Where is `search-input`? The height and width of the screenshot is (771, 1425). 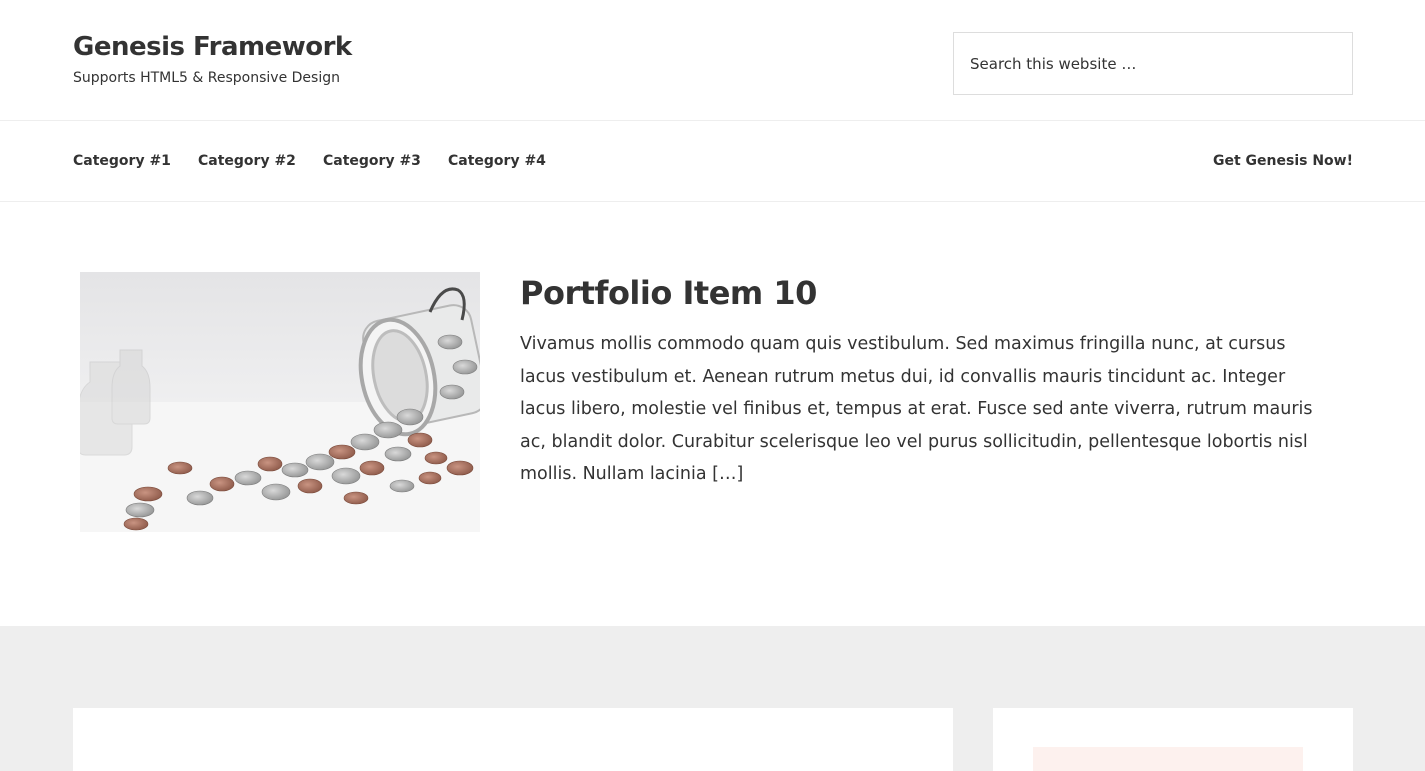
search-input is located at coordinates (1153, 63).